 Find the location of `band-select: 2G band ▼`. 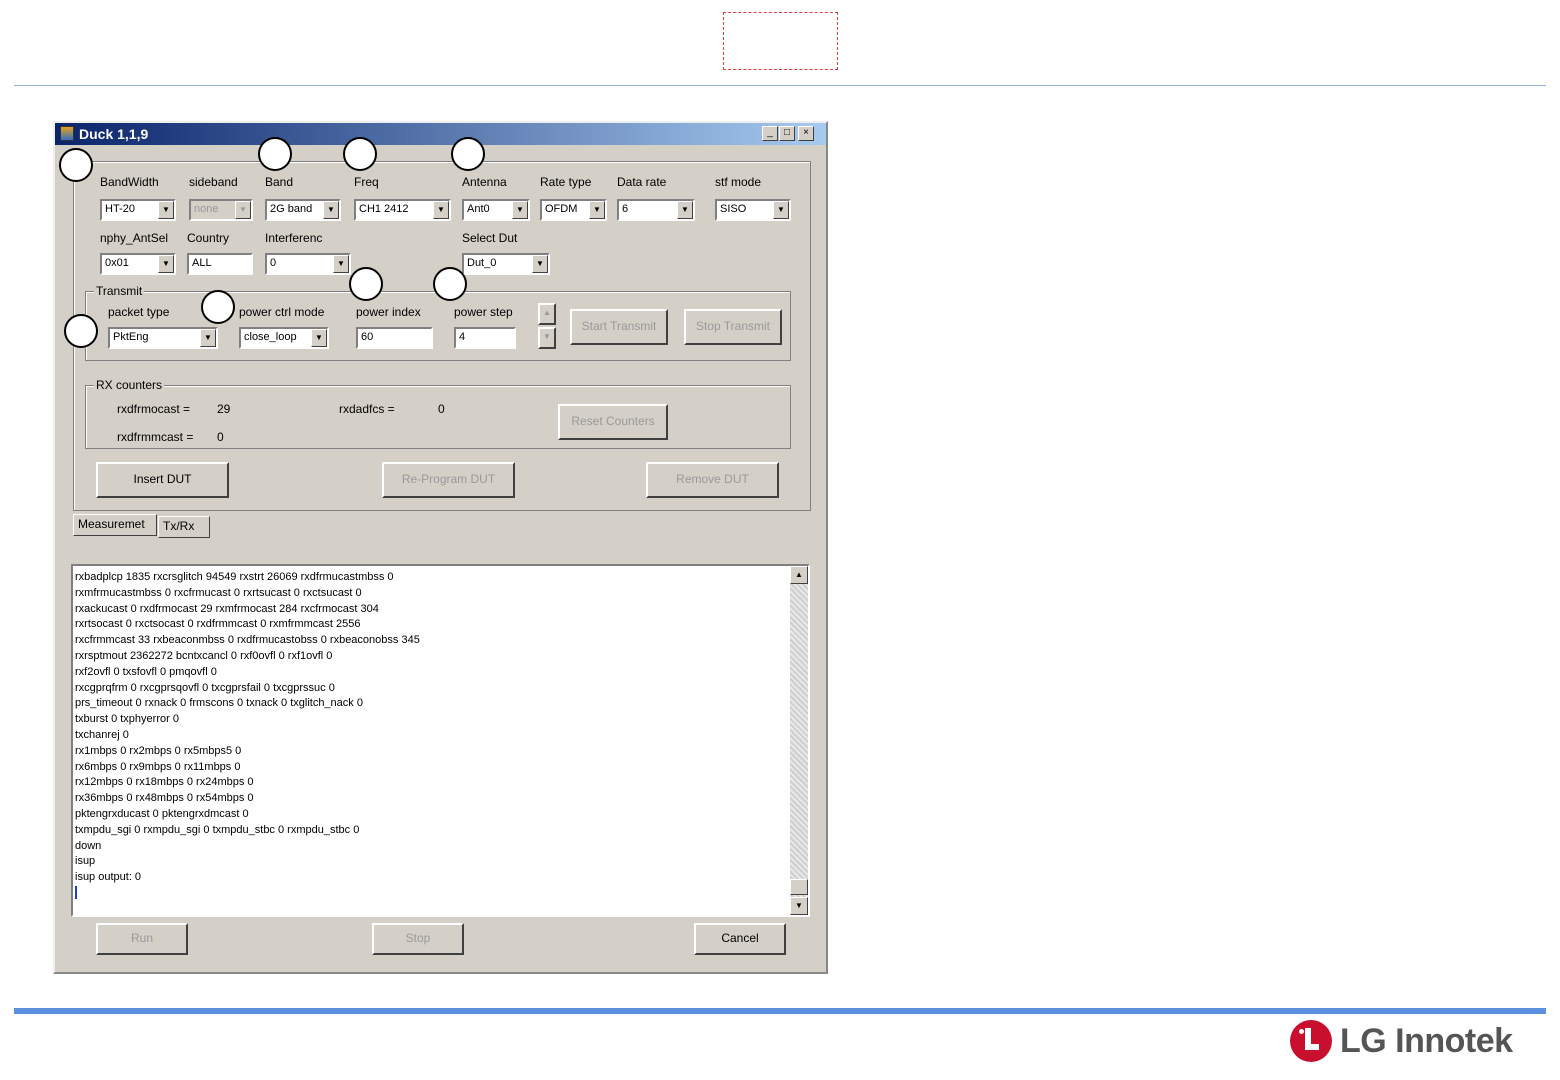

band-select: 2G band ▼ is located at coordinates (303, 210).